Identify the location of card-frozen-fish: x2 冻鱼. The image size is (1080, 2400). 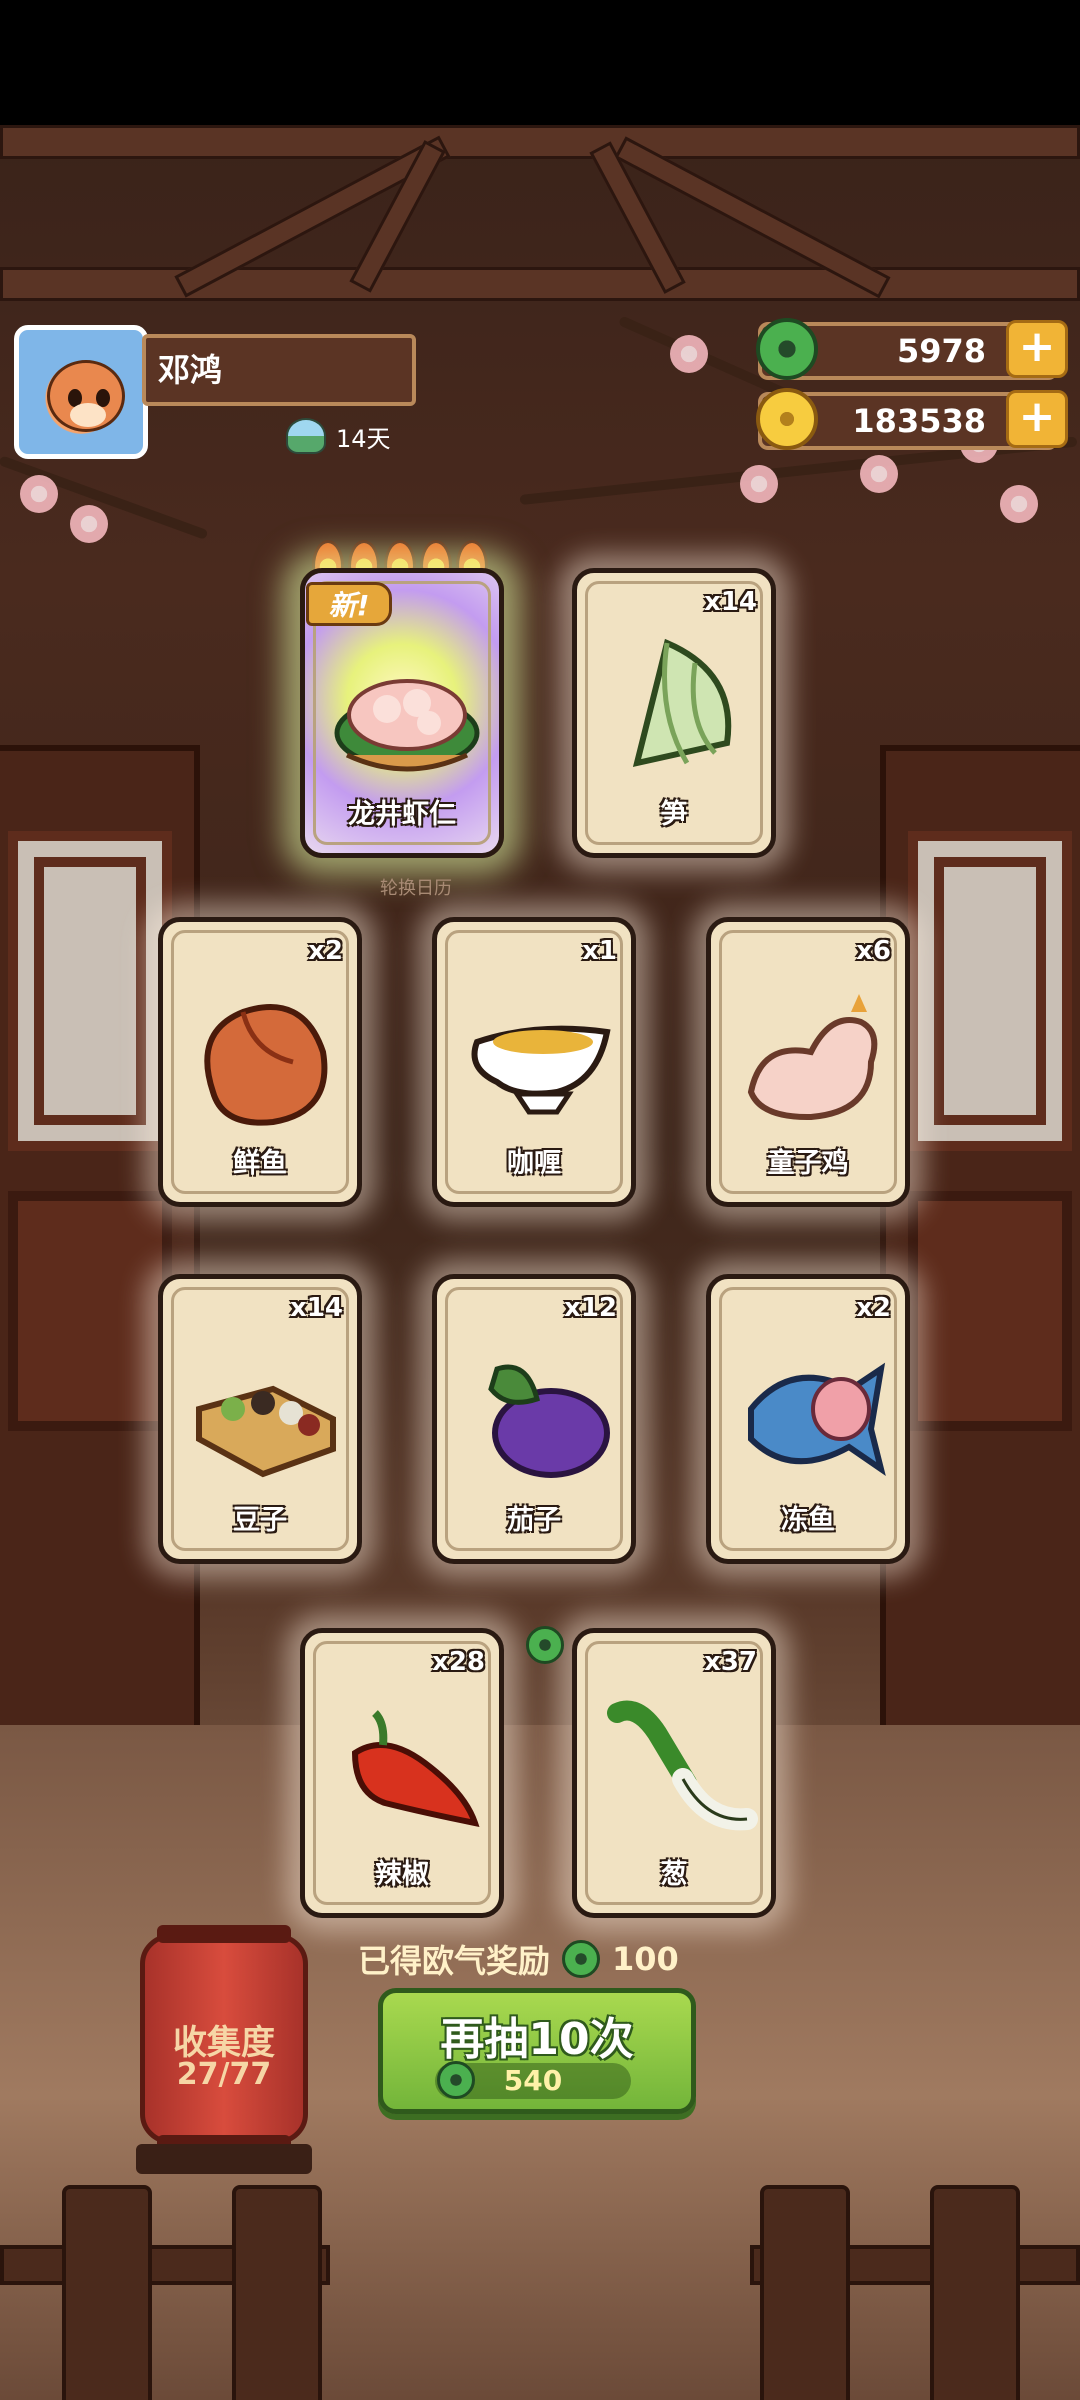
(808, 1419).